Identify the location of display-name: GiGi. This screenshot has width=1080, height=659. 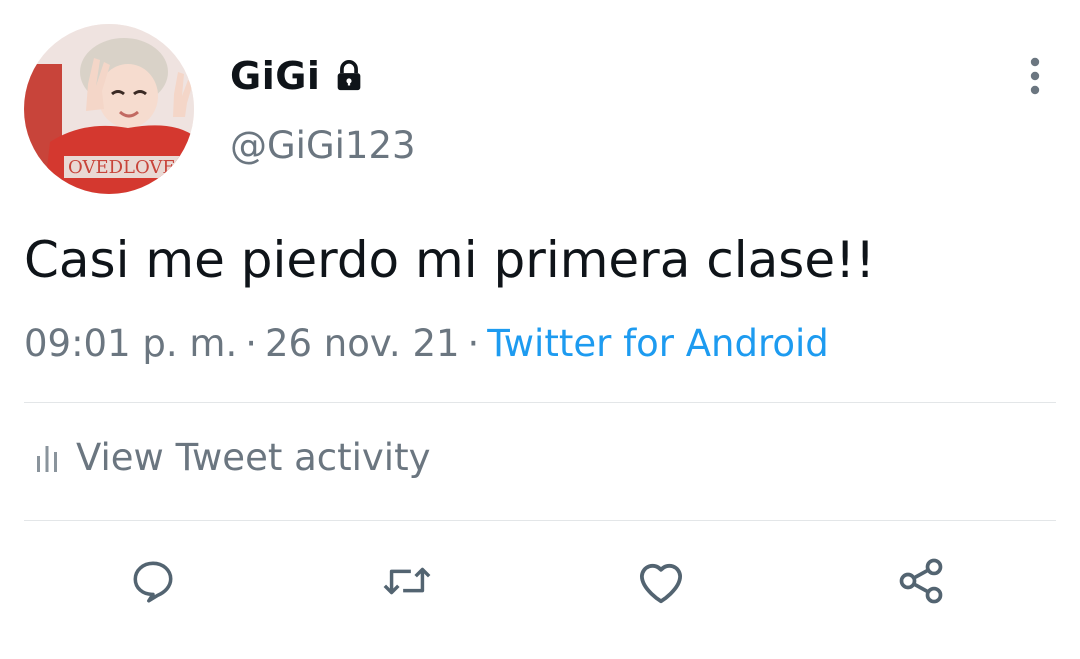
(298, 76).